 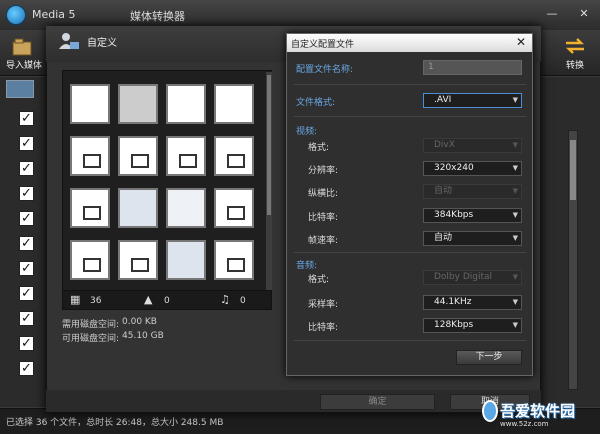 I want to click on aspect-ratio-select: 自动 ▼, so click(x=472, y=191).